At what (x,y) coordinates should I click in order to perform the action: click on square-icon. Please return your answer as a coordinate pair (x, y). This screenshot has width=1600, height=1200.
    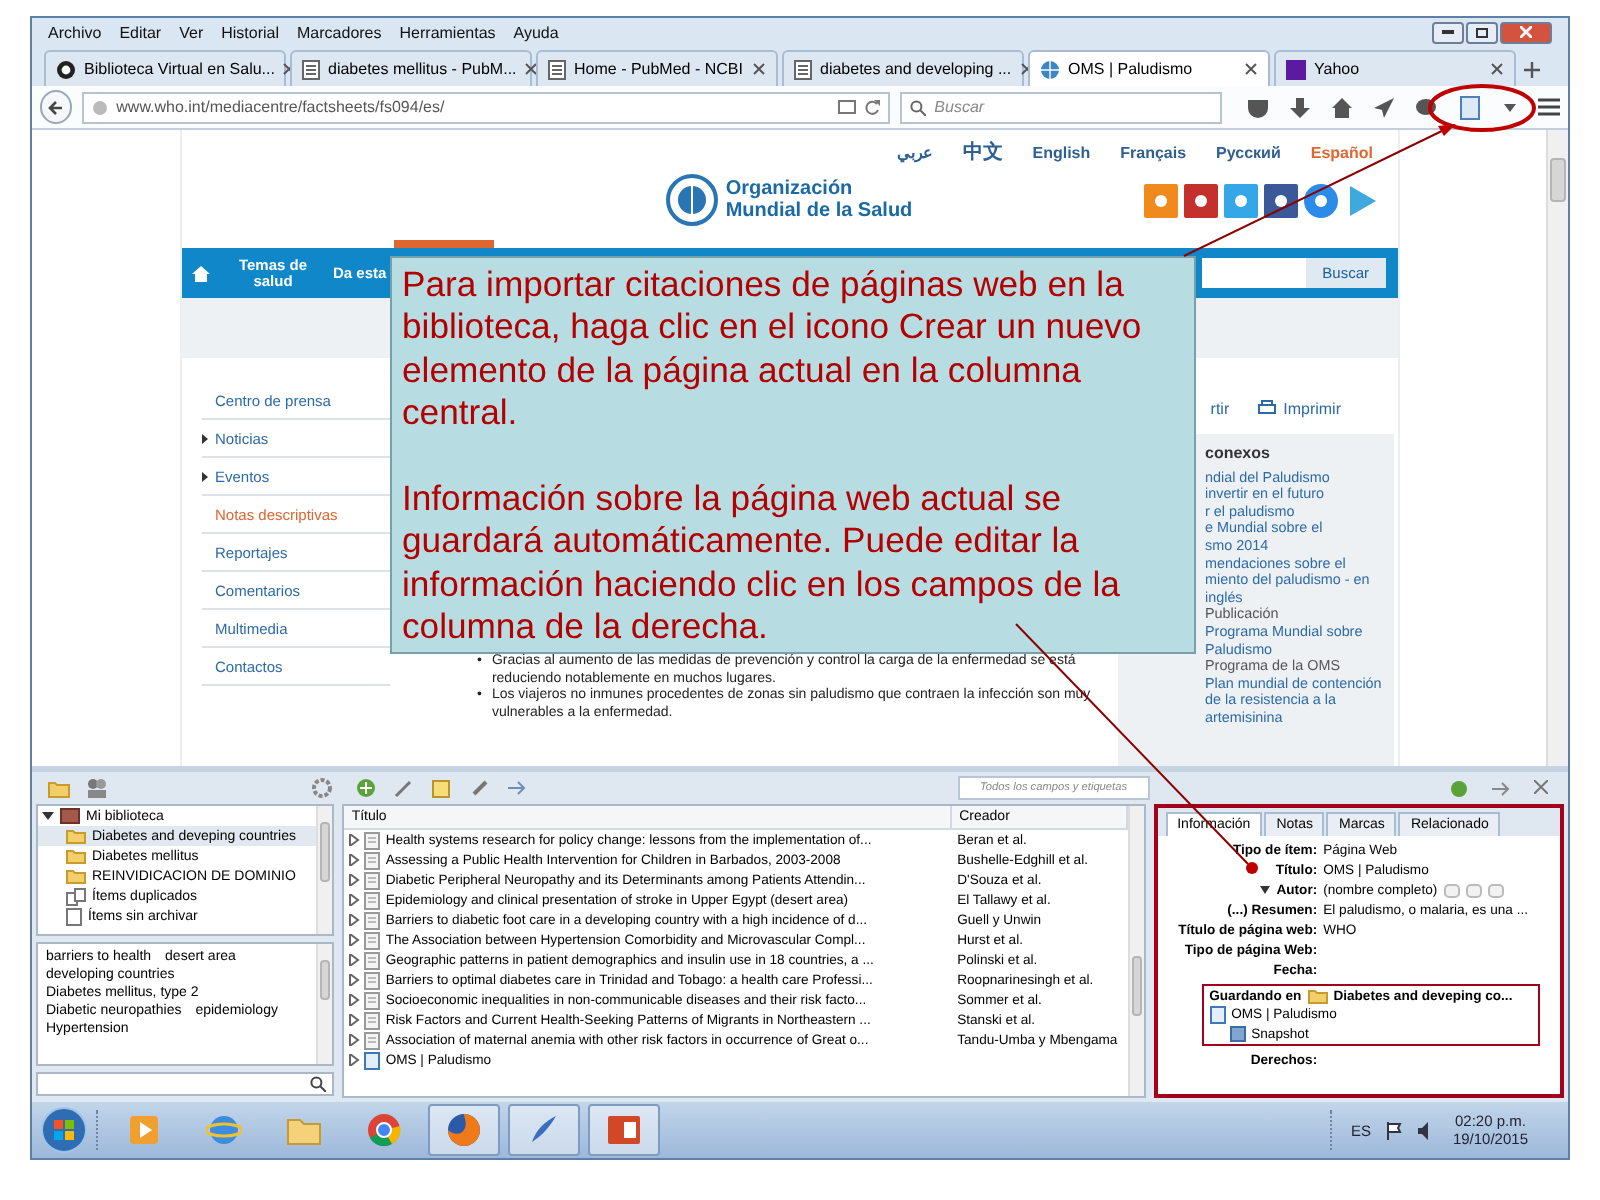
    Looking at the image, I should click on (1296, 69).